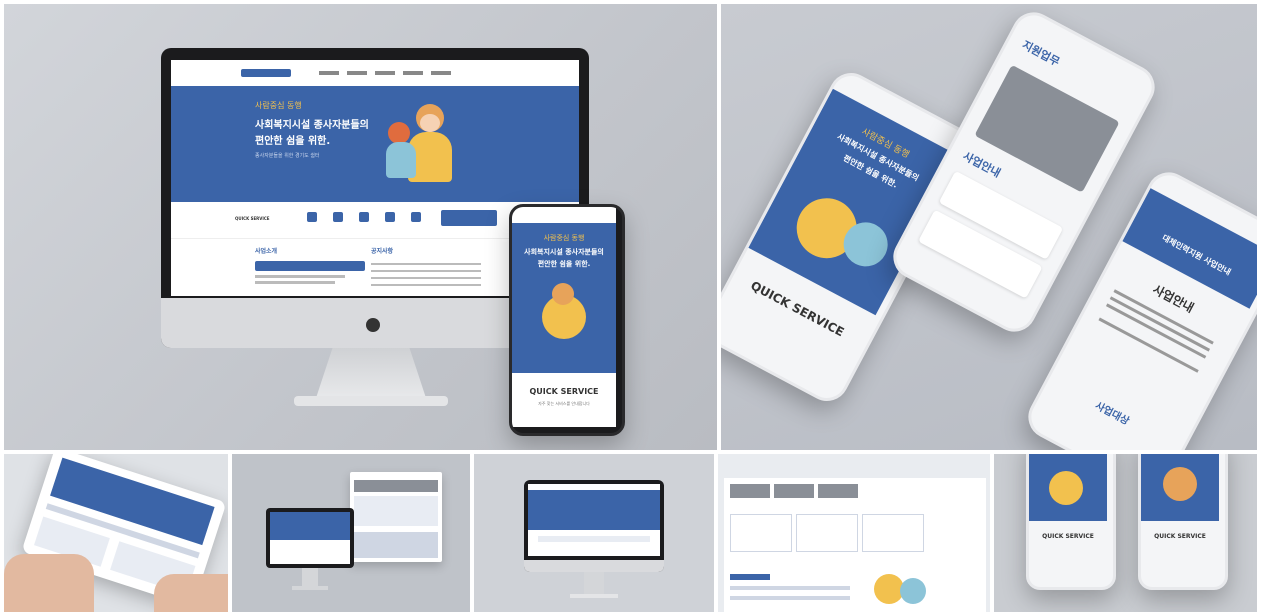 This screenshot has width=1261, height=612. Describe the element at coordinates (1040, 53) in the screenshot. I see `phone2-title: 지원업무` at that location.